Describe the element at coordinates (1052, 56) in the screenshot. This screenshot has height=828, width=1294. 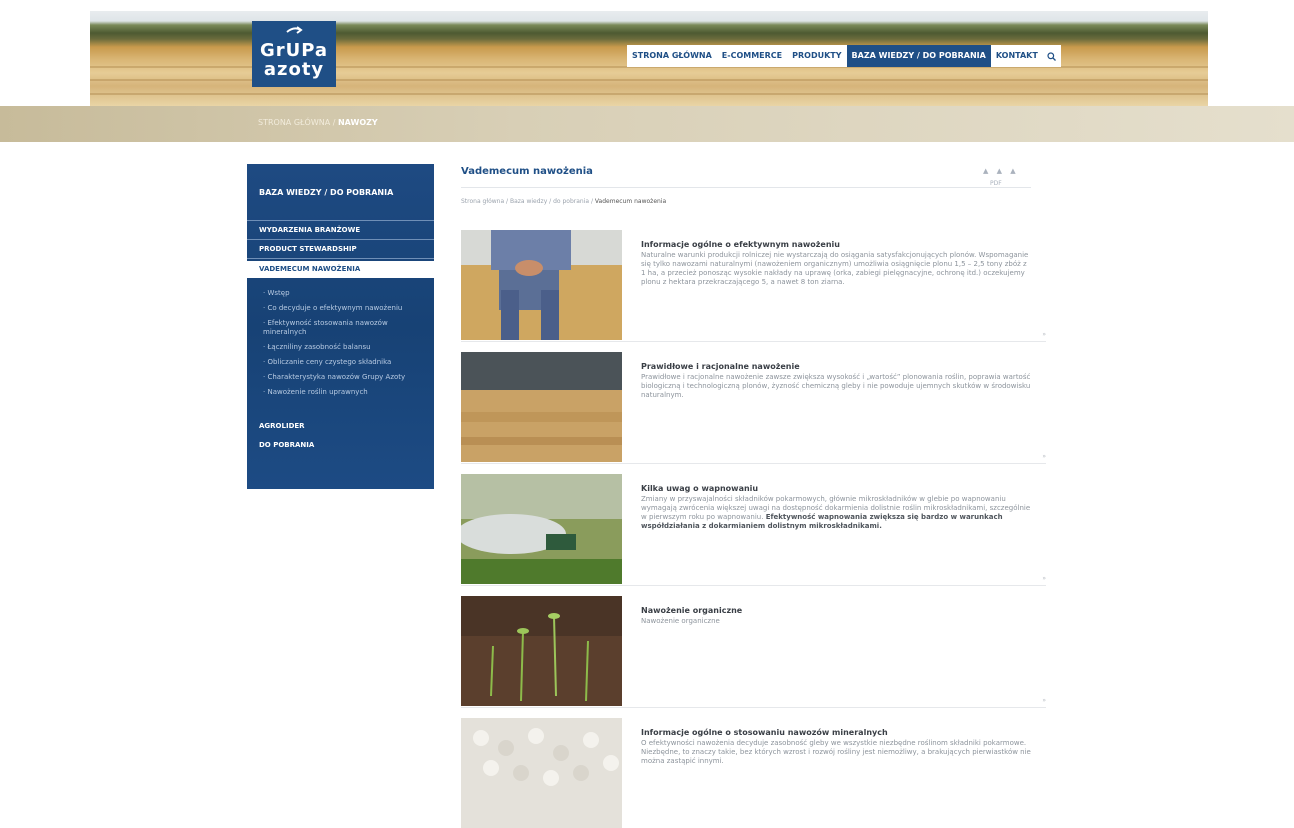
I see `search-icon` at that location.